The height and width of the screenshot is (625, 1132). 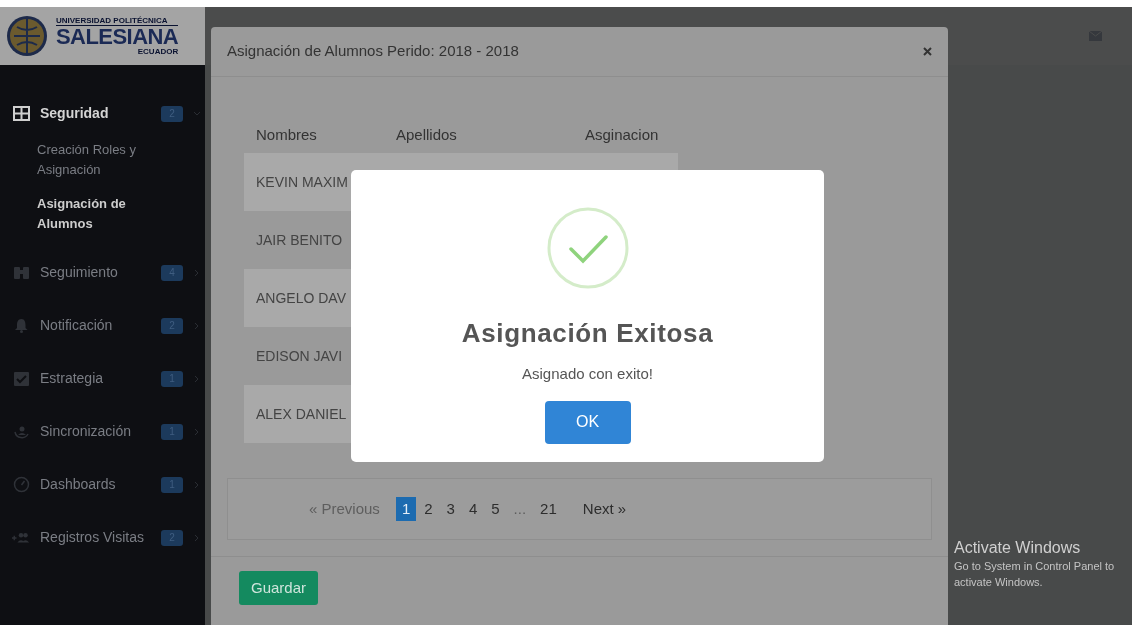 What do you see at coordinates (473, 509) in the screenshot?
I see `pagination-link: 4` at bounding box center [473, 509].